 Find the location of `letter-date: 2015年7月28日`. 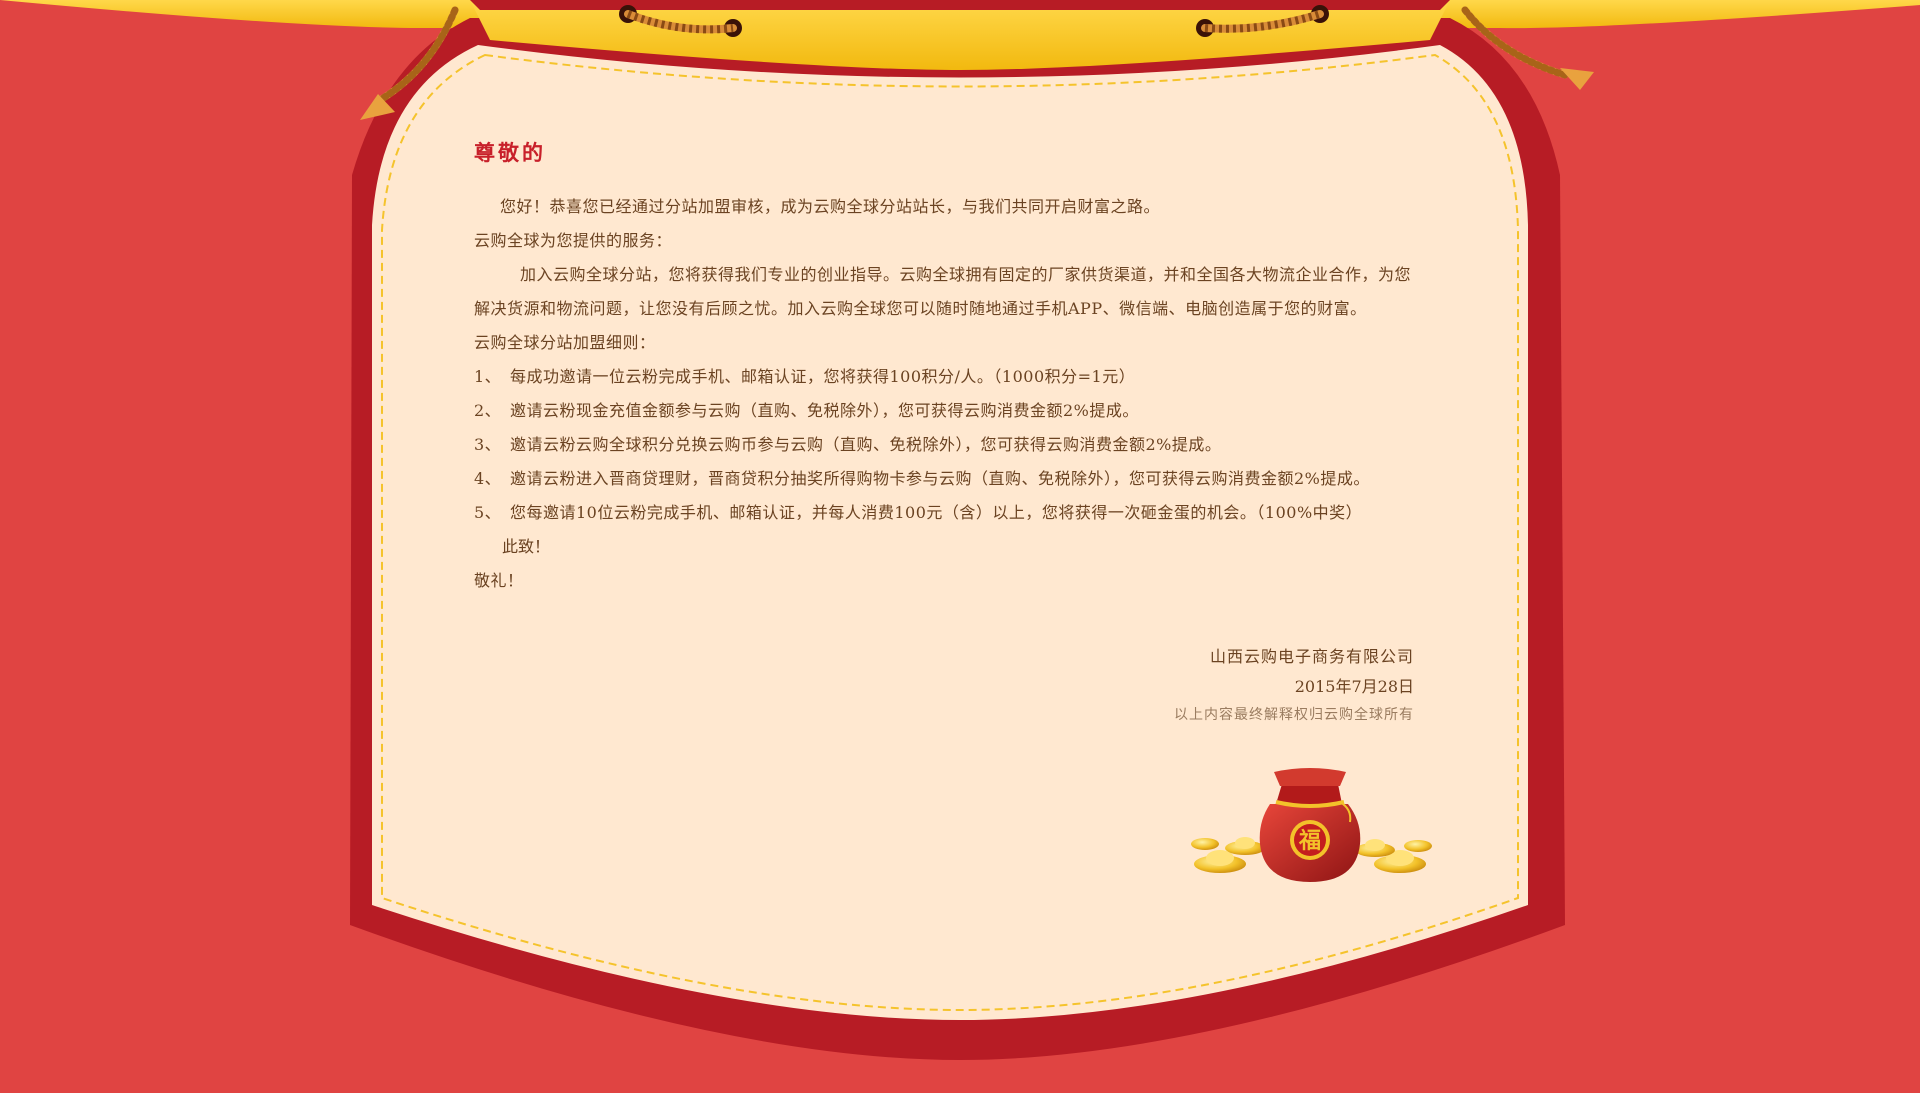

letter-date: 2015年7月28日 is located at coordinates (1354, 686).